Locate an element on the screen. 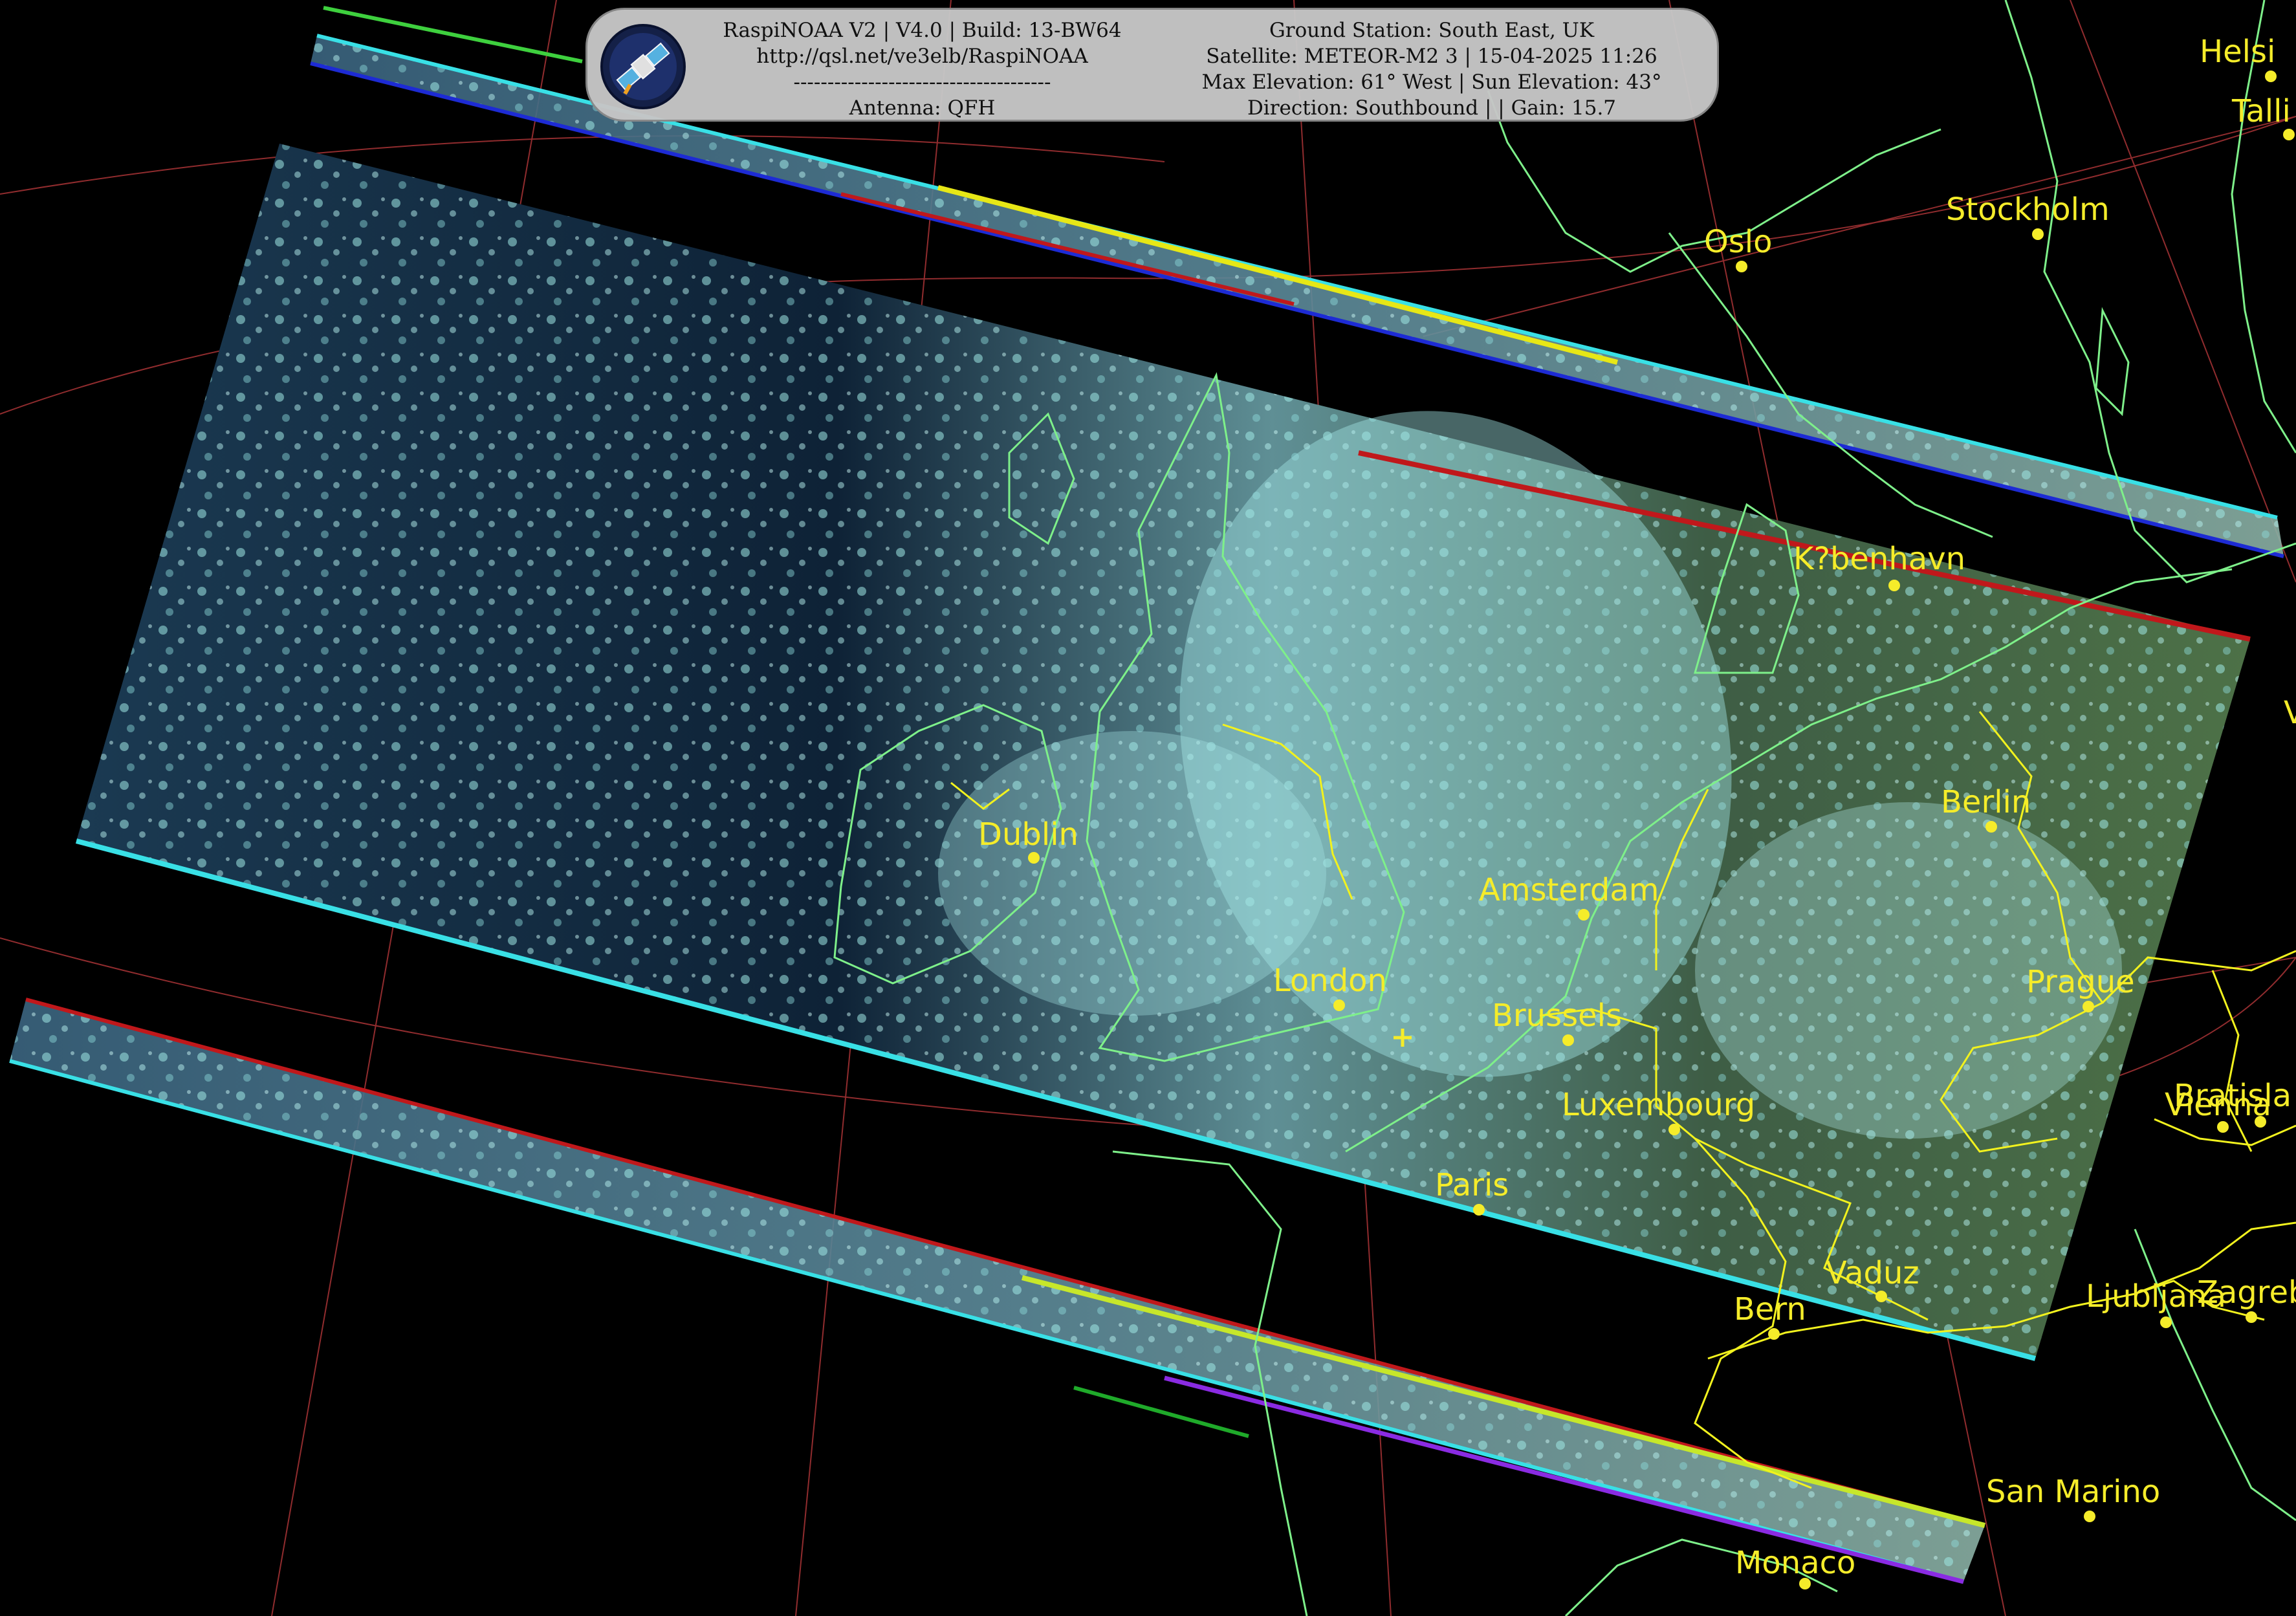 The width and height of the screenshot is (2296, 1616). svg-text: Zagreb is located at coordinates (2246, 1292).